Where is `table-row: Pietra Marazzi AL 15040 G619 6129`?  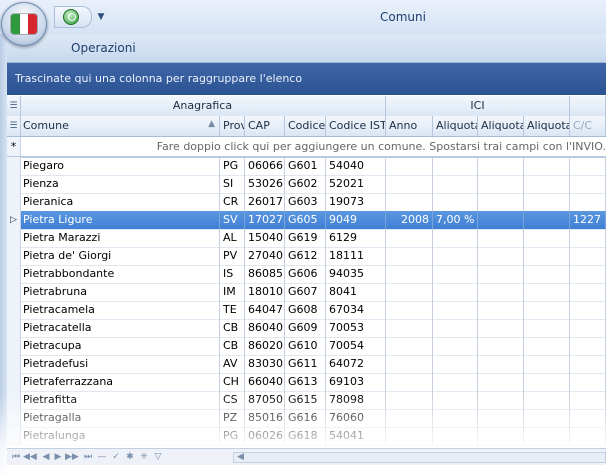 table-row: Pietra Marazzi AL 15040 G619 6129 is located at coordinates (306, 238).